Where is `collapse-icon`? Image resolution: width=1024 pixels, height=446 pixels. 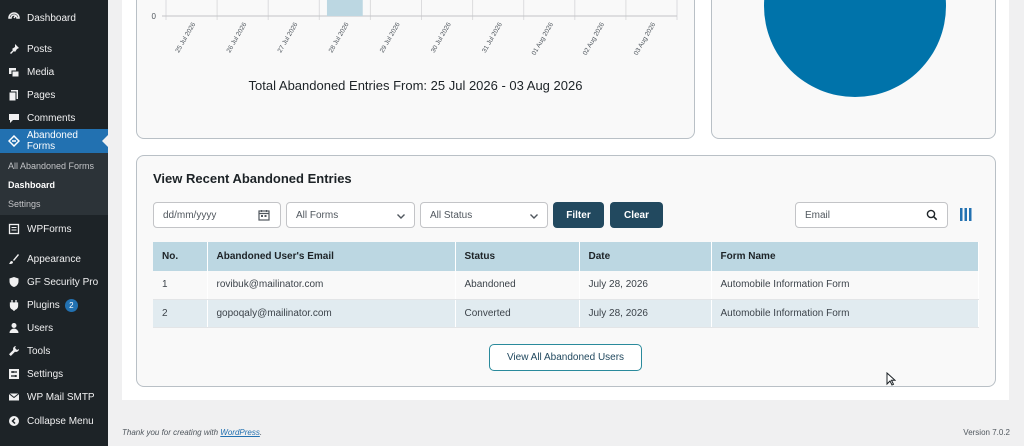
collapse-icon is located at coordinates (14, 421).